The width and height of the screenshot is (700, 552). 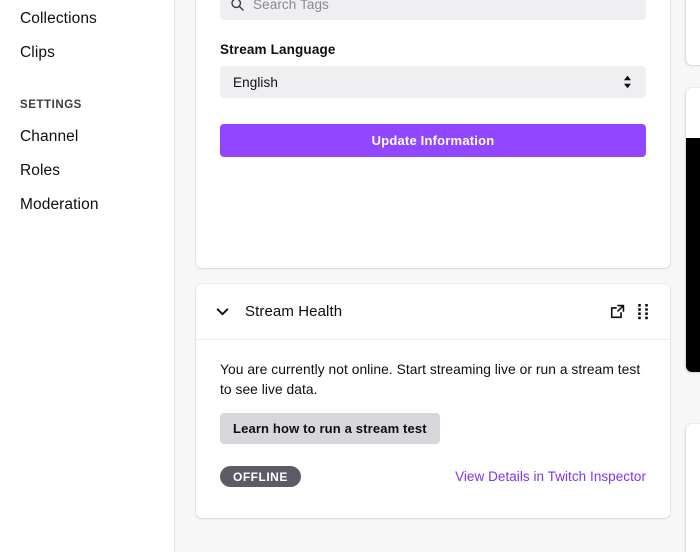 I want to click on sidebar-item-label: Channel, so click(x=49, y=136).